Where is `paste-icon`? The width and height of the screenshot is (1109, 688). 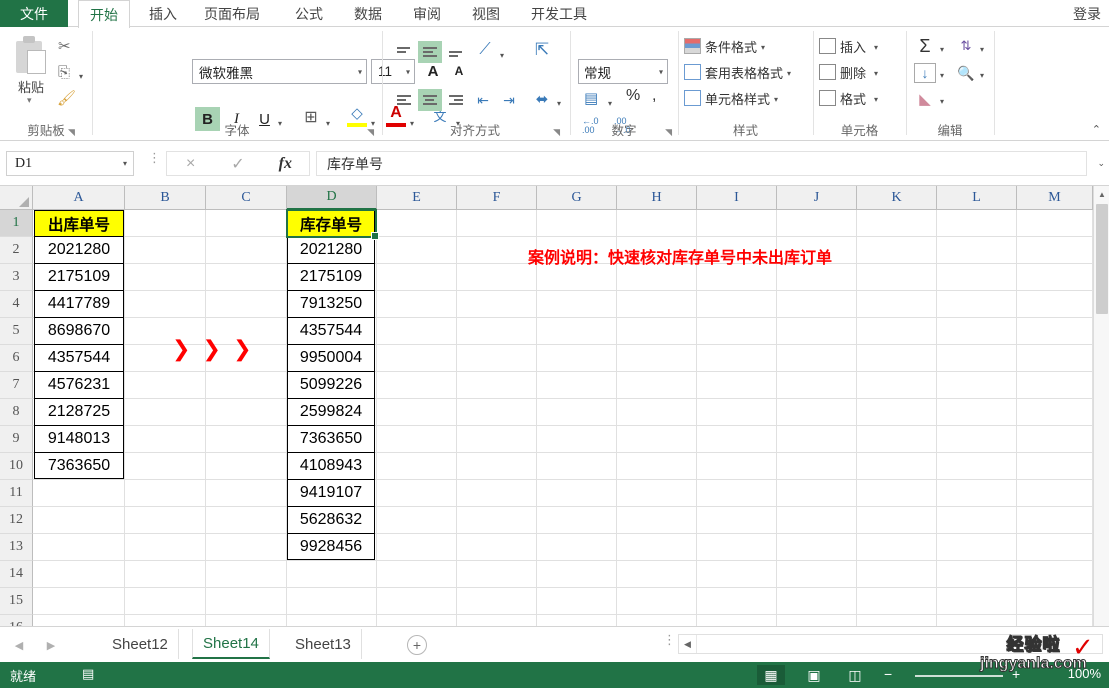 paste-icon is located at coordinates (31, 55).